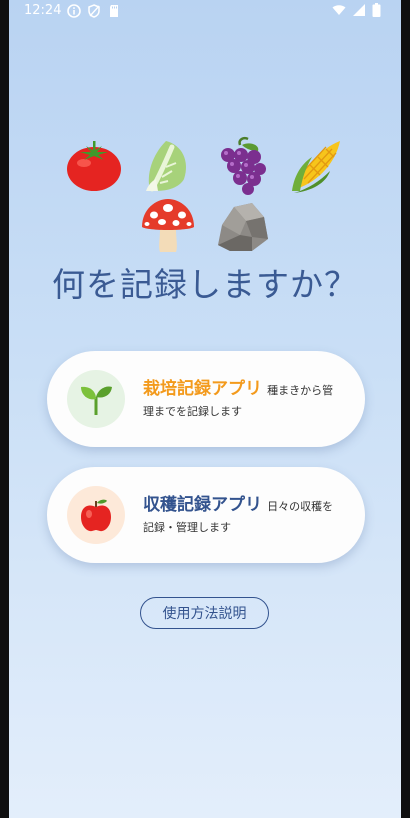 This screenshot has width=410, height=818. What do you see at coordinates (168, 225) in the screenshot?
I see `mushroom-icon` at bounding box center [168, 225].